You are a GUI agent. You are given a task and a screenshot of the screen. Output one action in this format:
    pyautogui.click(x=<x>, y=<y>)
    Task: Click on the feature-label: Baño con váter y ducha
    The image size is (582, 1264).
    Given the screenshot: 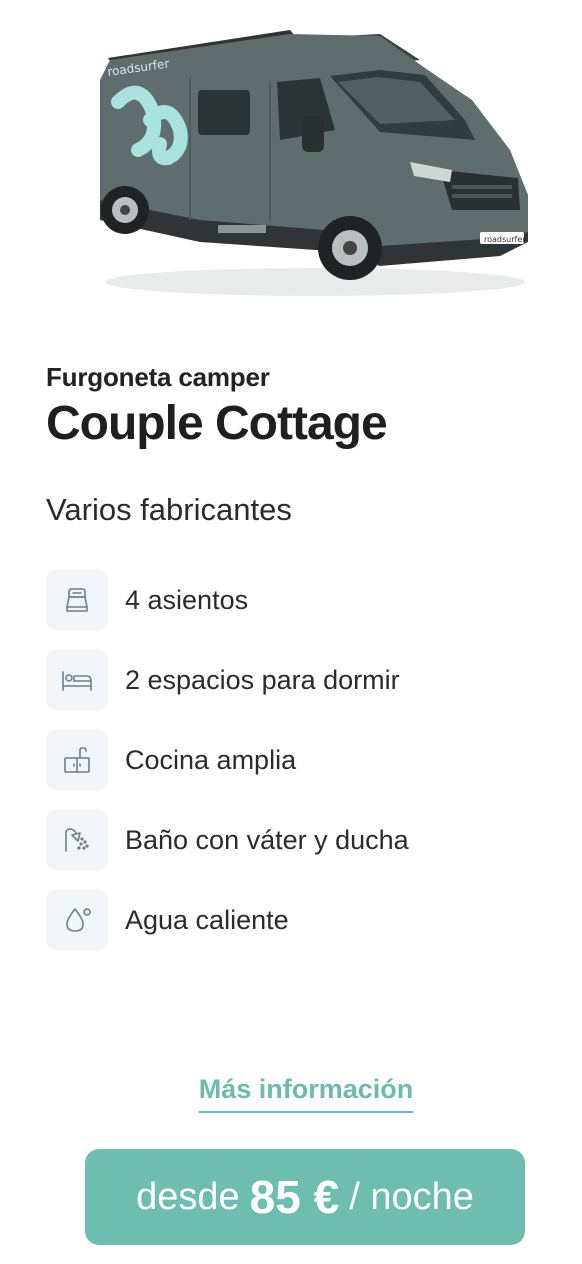 What is the action you would take?
    pyautogui.click(x=267, y=839)
    